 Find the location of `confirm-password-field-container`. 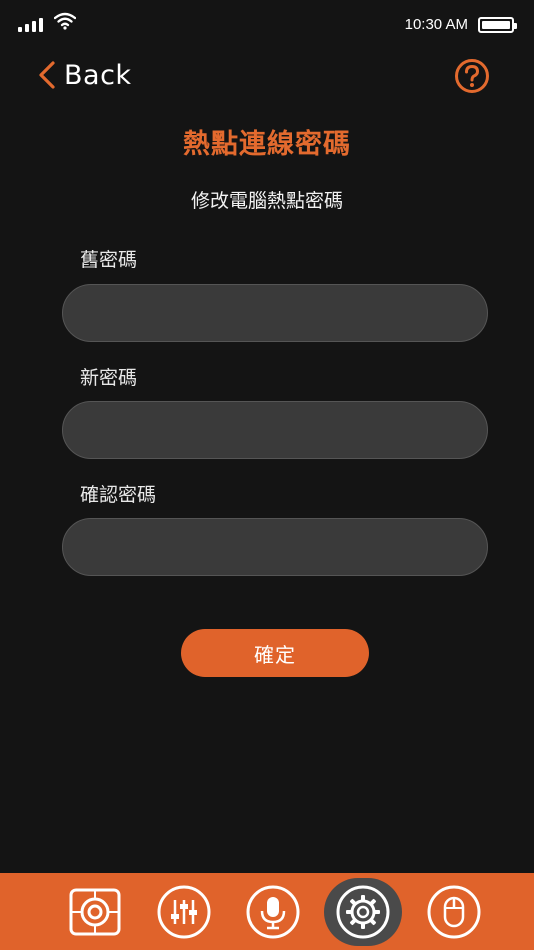

confirm-password-field-container is located at coordinates (275, 547).